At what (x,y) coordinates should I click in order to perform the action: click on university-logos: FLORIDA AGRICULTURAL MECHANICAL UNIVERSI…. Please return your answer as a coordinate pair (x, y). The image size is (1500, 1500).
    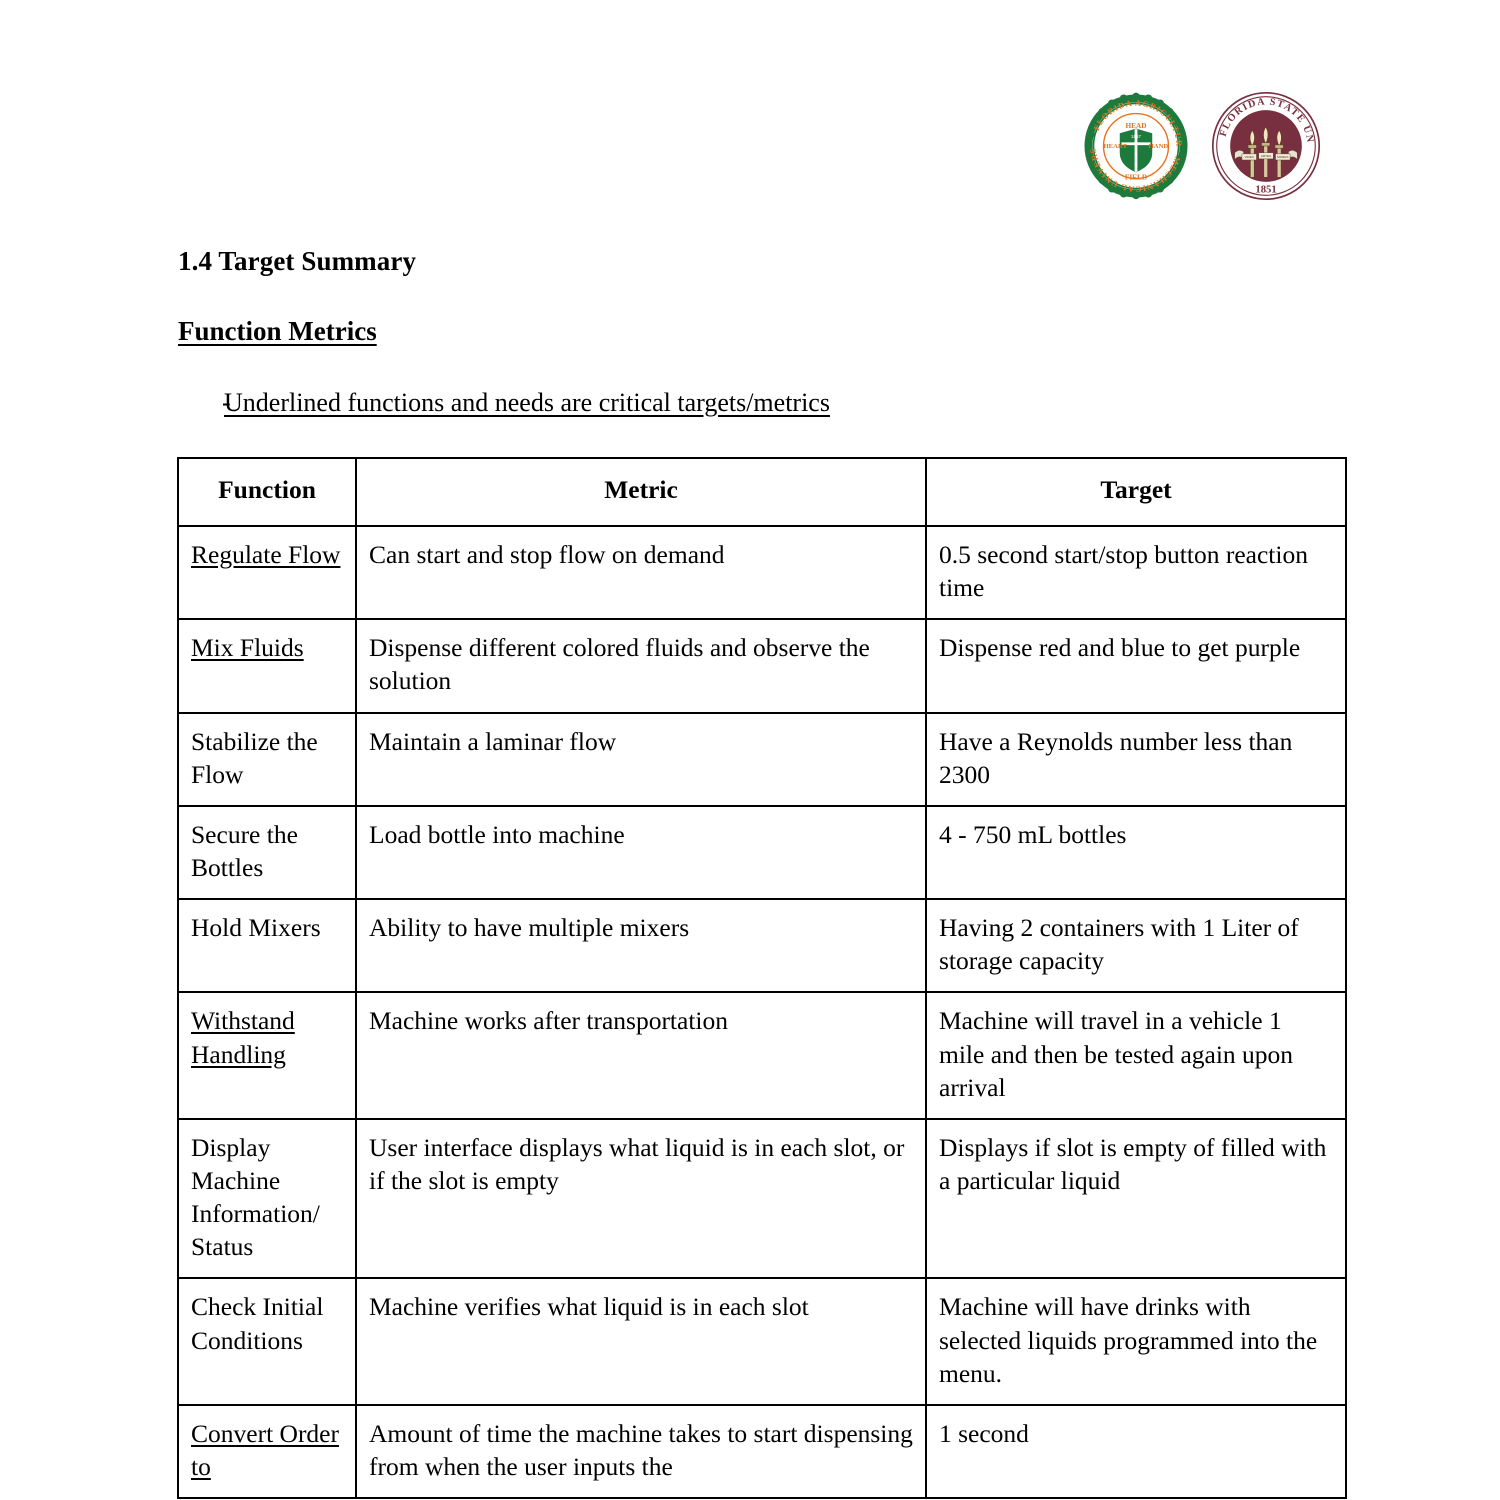
    Looking at the image, I should click on (1210, 146).